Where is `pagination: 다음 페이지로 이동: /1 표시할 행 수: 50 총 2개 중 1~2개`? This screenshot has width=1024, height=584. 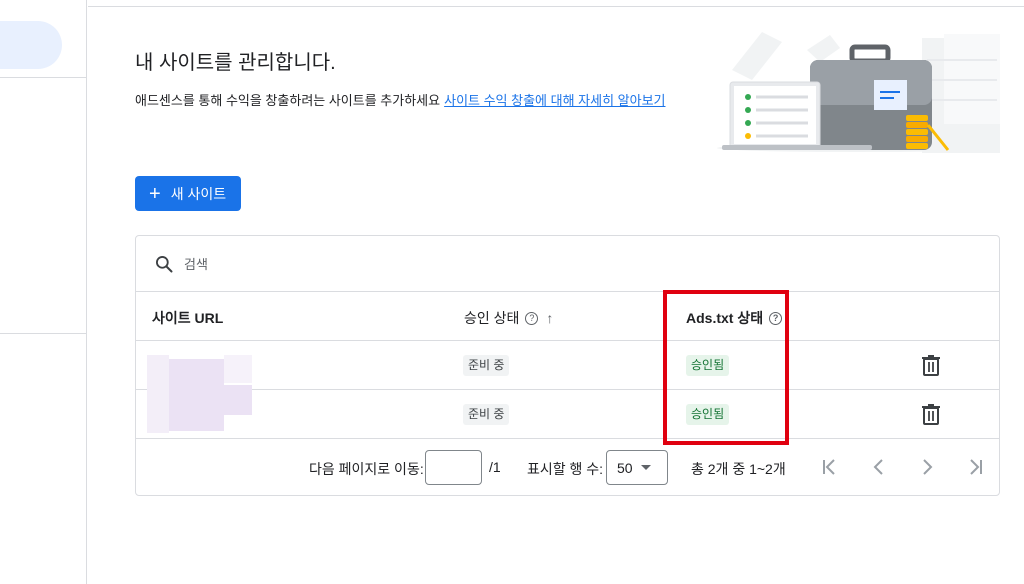 pagination: 다음 페이지로 이동: /1 표시할 행 수: 50 총 2개 중 1~2개 is located at coordinates (567, 467).